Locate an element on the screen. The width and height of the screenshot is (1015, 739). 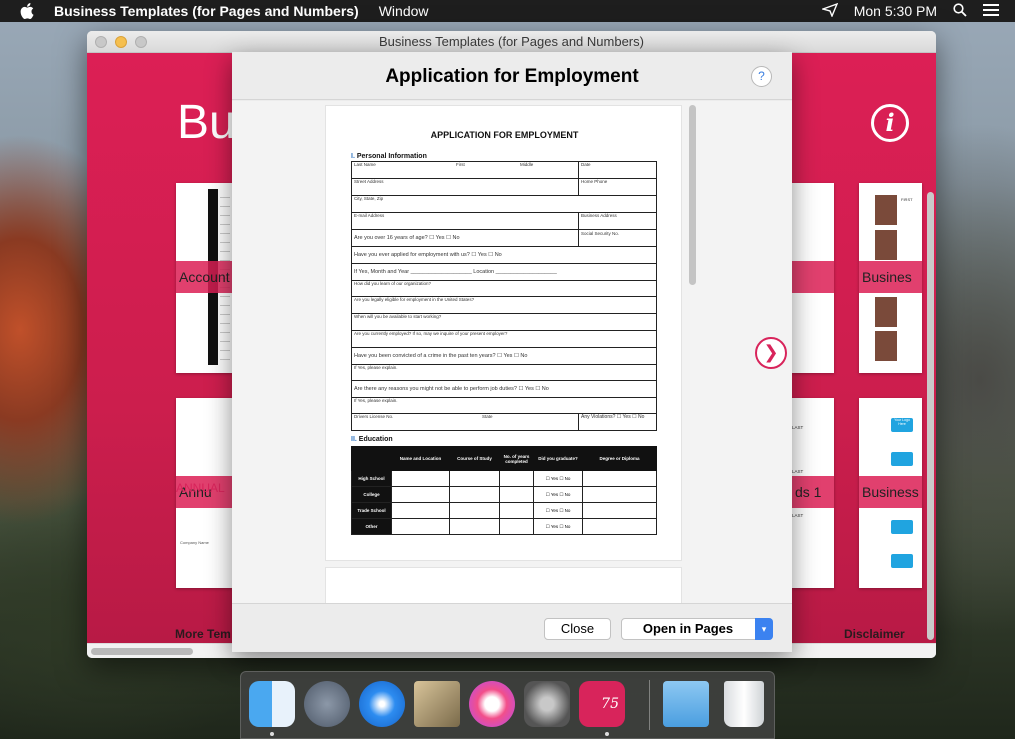
thumb-logo-text: Your Logo Here is located at coordinates (902, 422).